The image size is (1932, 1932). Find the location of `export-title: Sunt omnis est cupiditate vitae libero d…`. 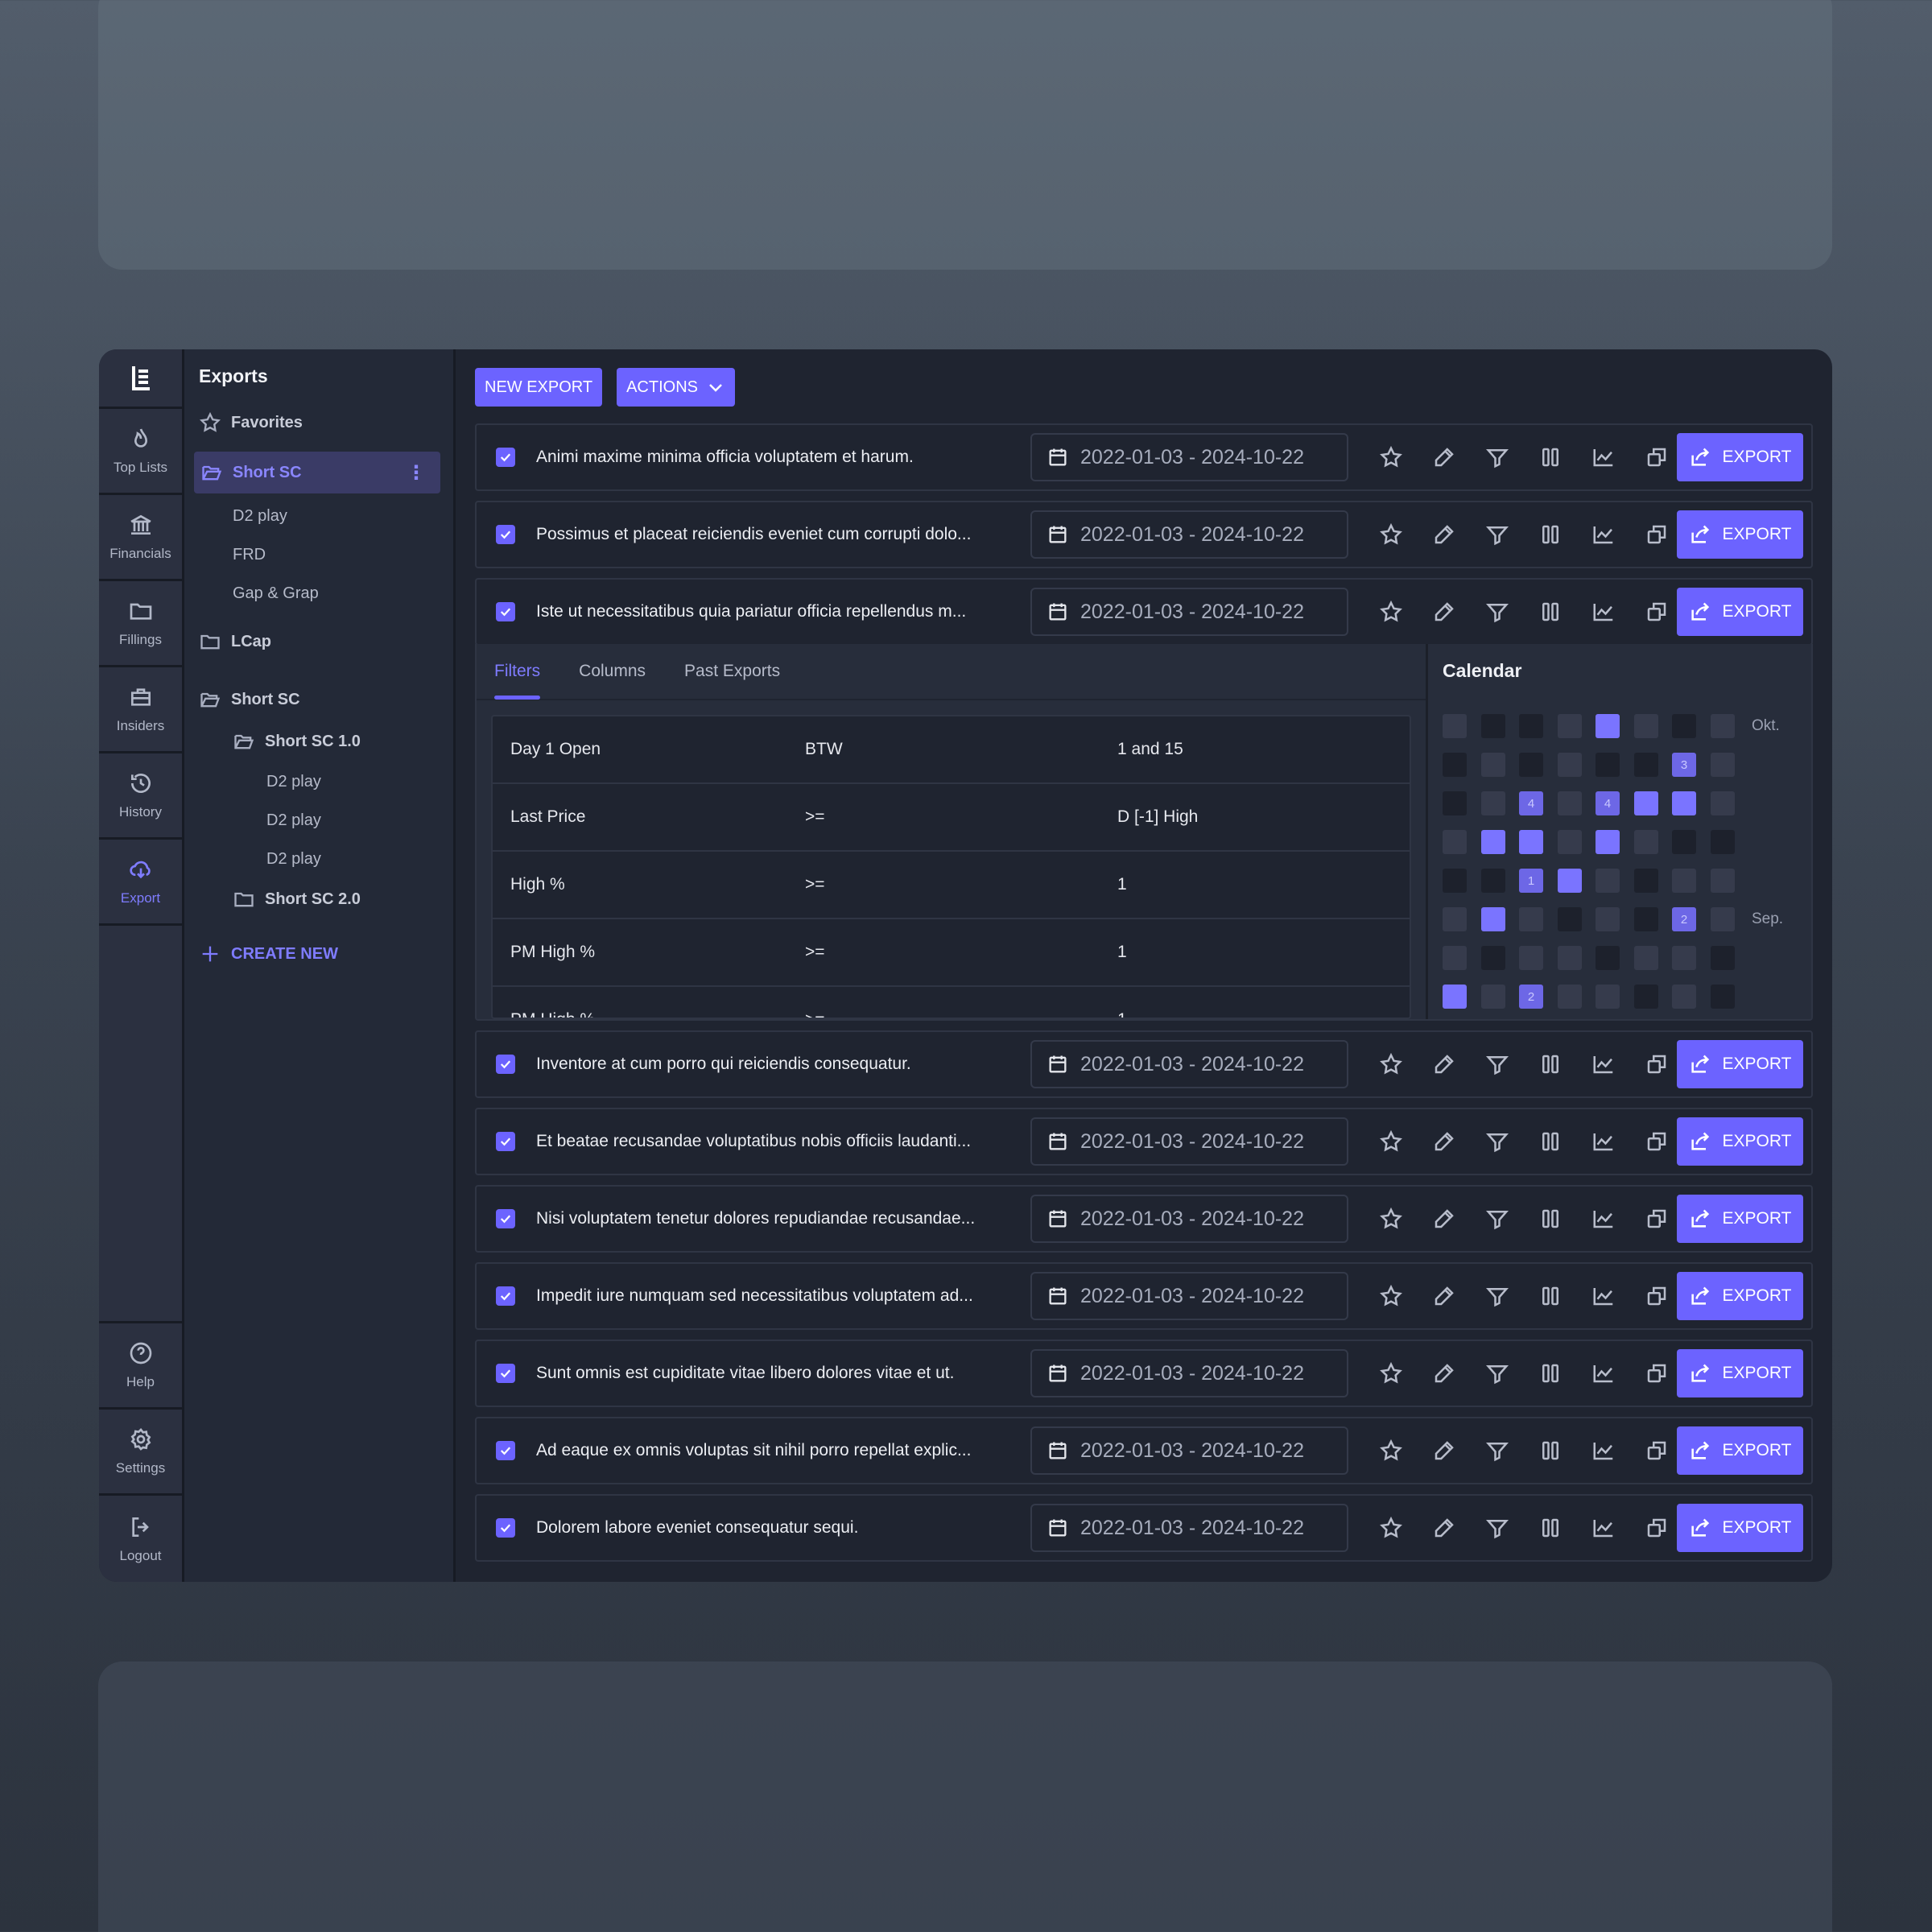

export-title: Sunt omnis est cupiditate vitae libero d… is located at coordinates (769, 1373).